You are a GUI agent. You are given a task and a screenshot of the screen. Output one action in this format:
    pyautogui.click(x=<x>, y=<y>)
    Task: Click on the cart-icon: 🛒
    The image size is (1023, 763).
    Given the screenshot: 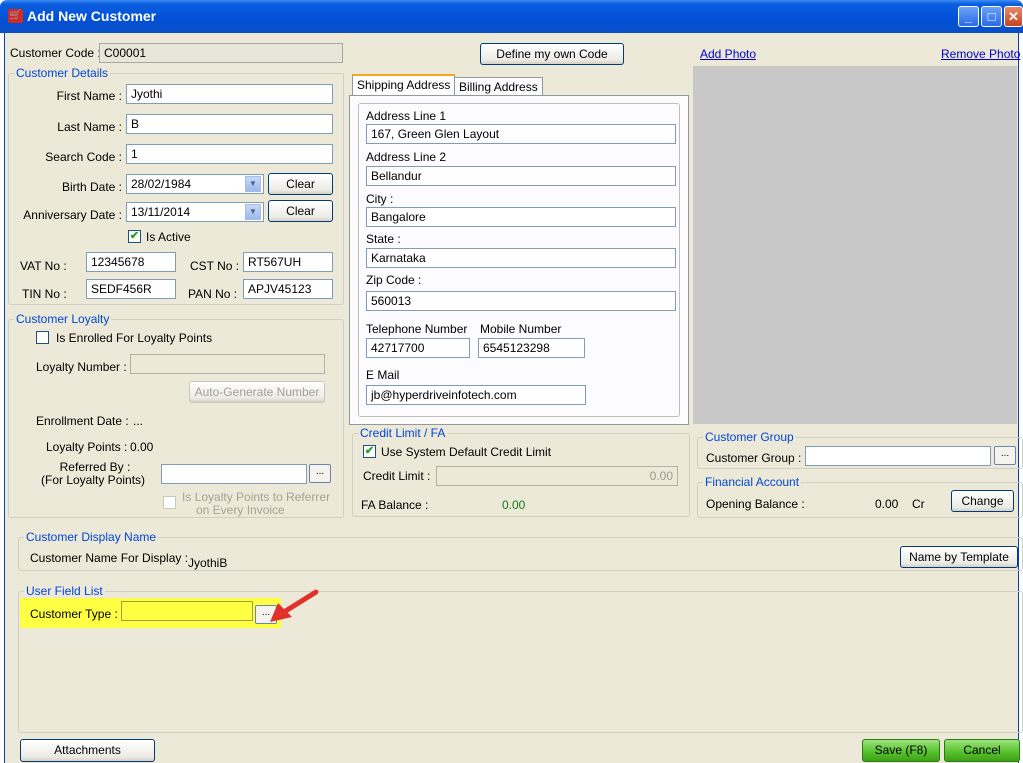 What is the action you would take?
    pyautogui.click(x=15, y=16)
    